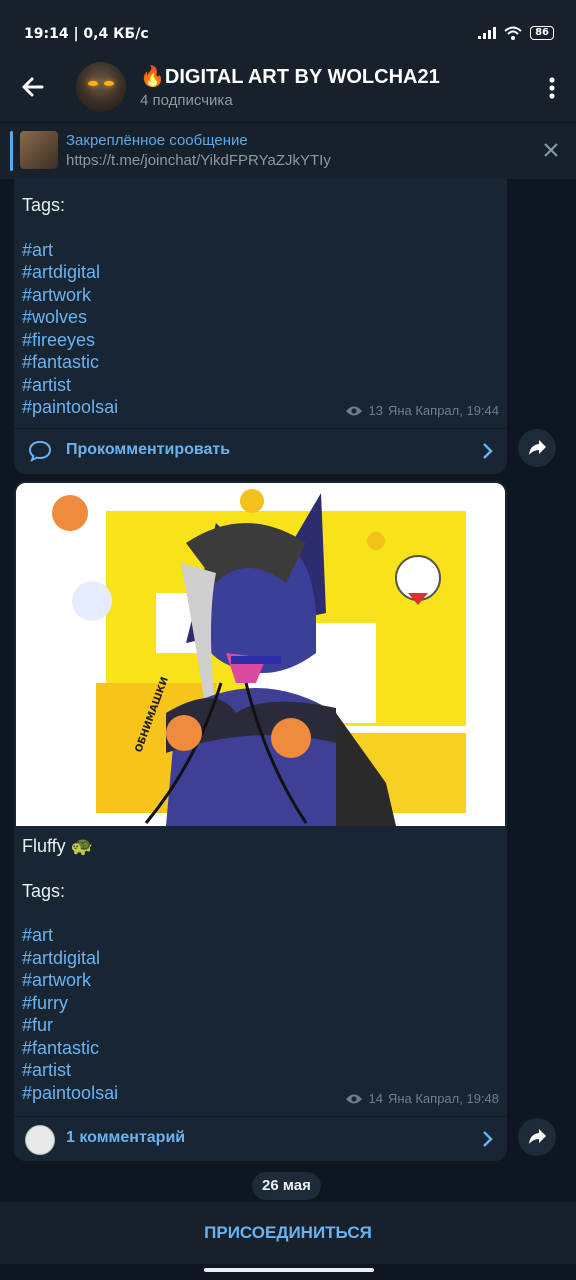 The image size is (576, 1280). What do you see at coordinates (443, 1098) in the screenshot?
I see `author-time: Яна Капрал, 19:48` at bounding box center [443, 1098].